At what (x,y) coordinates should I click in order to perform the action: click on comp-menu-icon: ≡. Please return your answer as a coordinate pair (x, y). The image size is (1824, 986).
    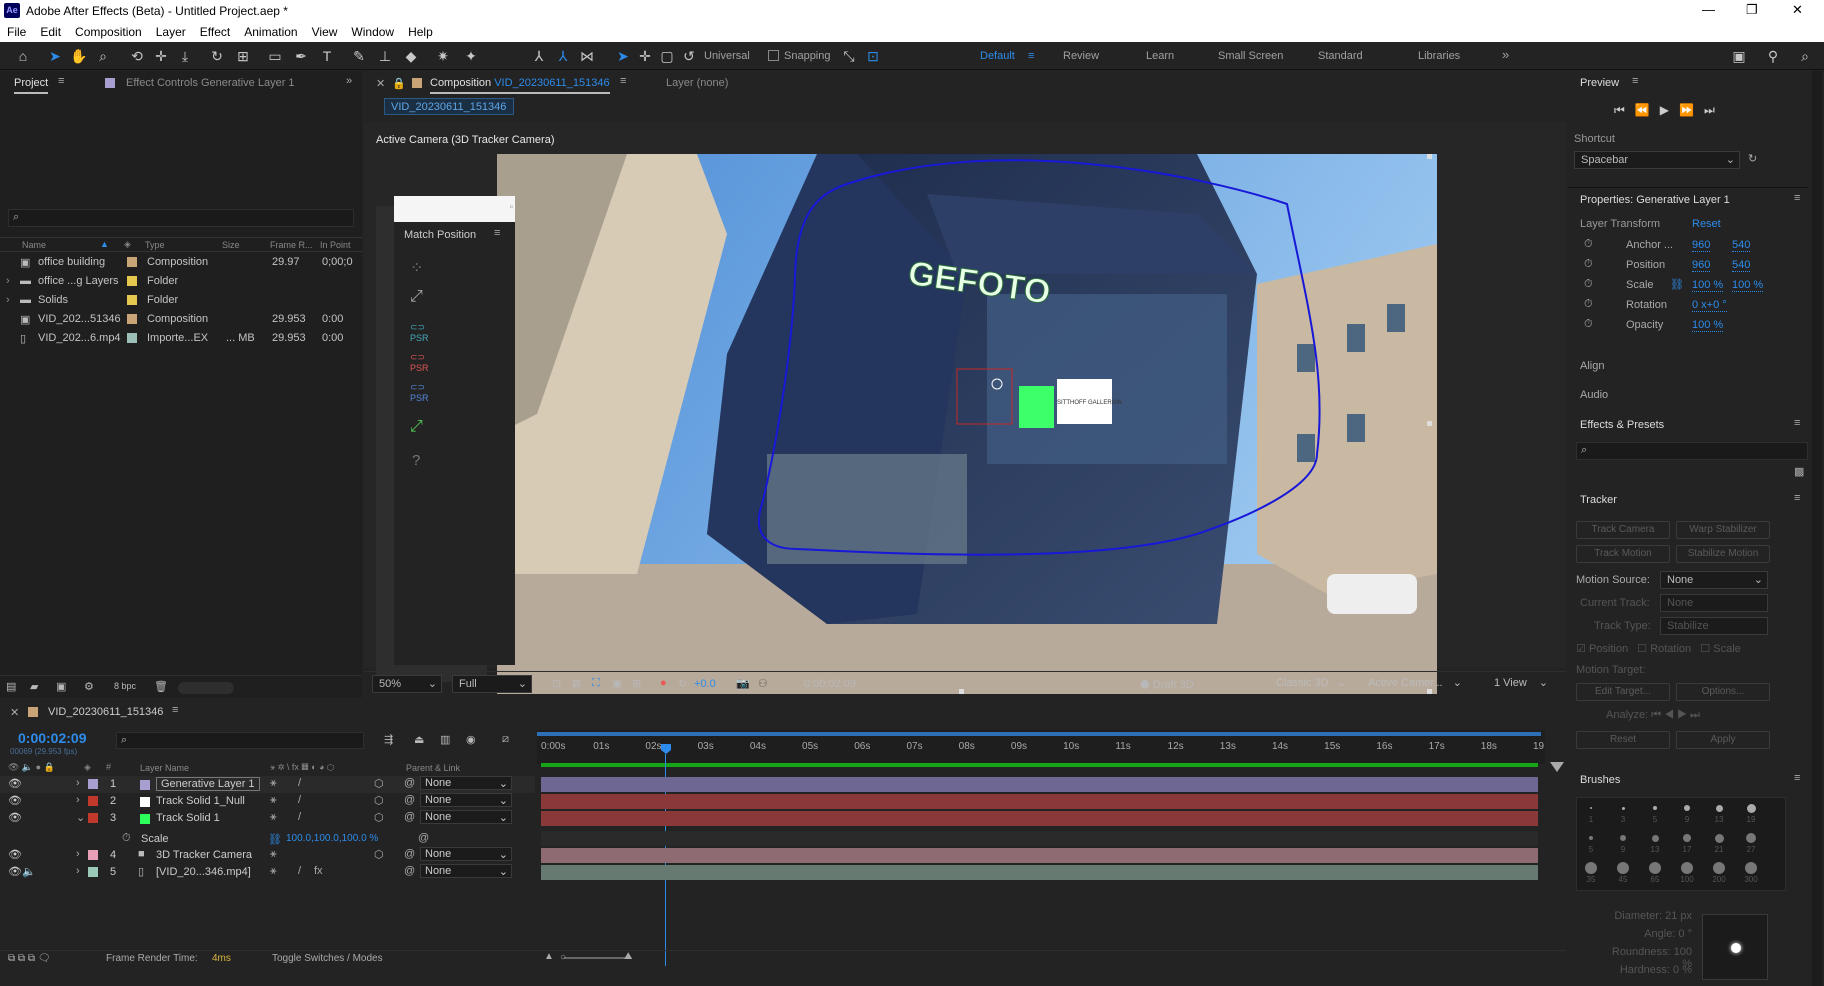
    Looking at the image, I should click on (623, 81).